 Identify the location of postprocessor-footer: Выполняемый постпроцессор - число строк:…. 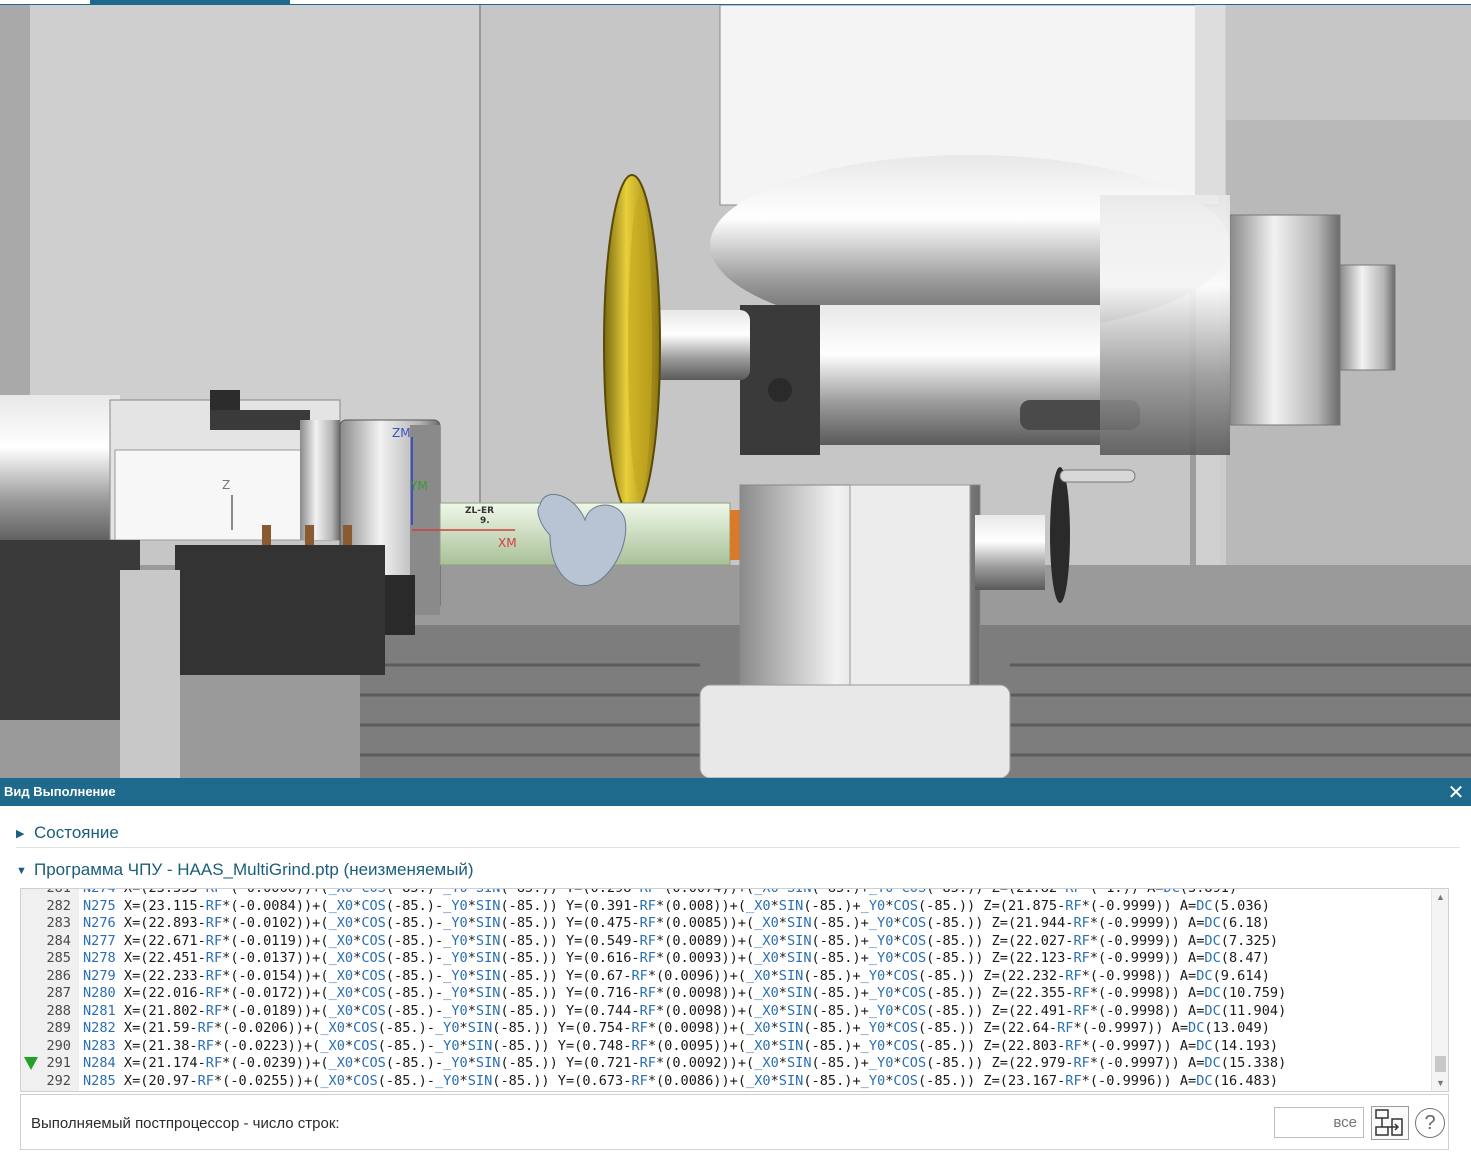
(734, 1122).